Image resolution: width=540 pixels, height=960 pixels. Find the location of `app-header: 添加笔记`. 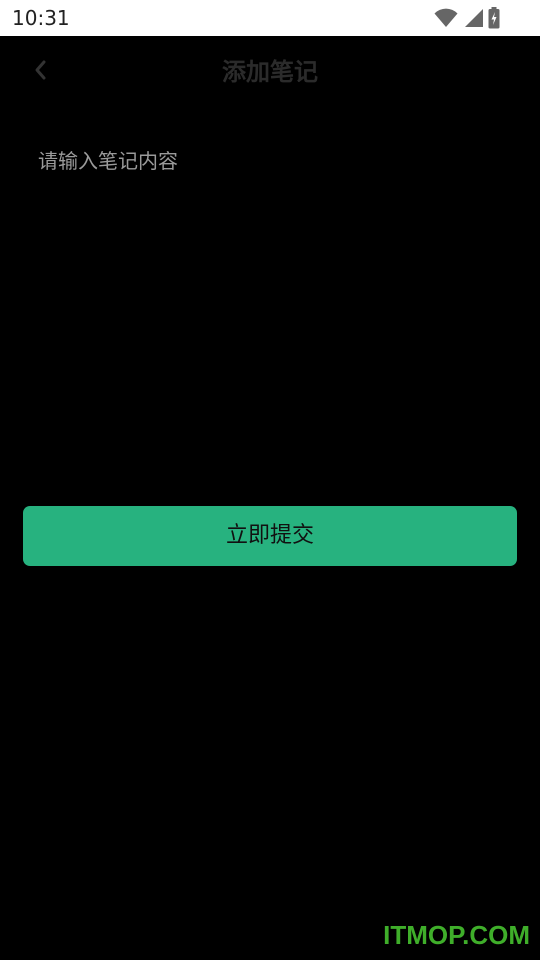

app-header: 添加笔记 is located at coordinates (270, 72).